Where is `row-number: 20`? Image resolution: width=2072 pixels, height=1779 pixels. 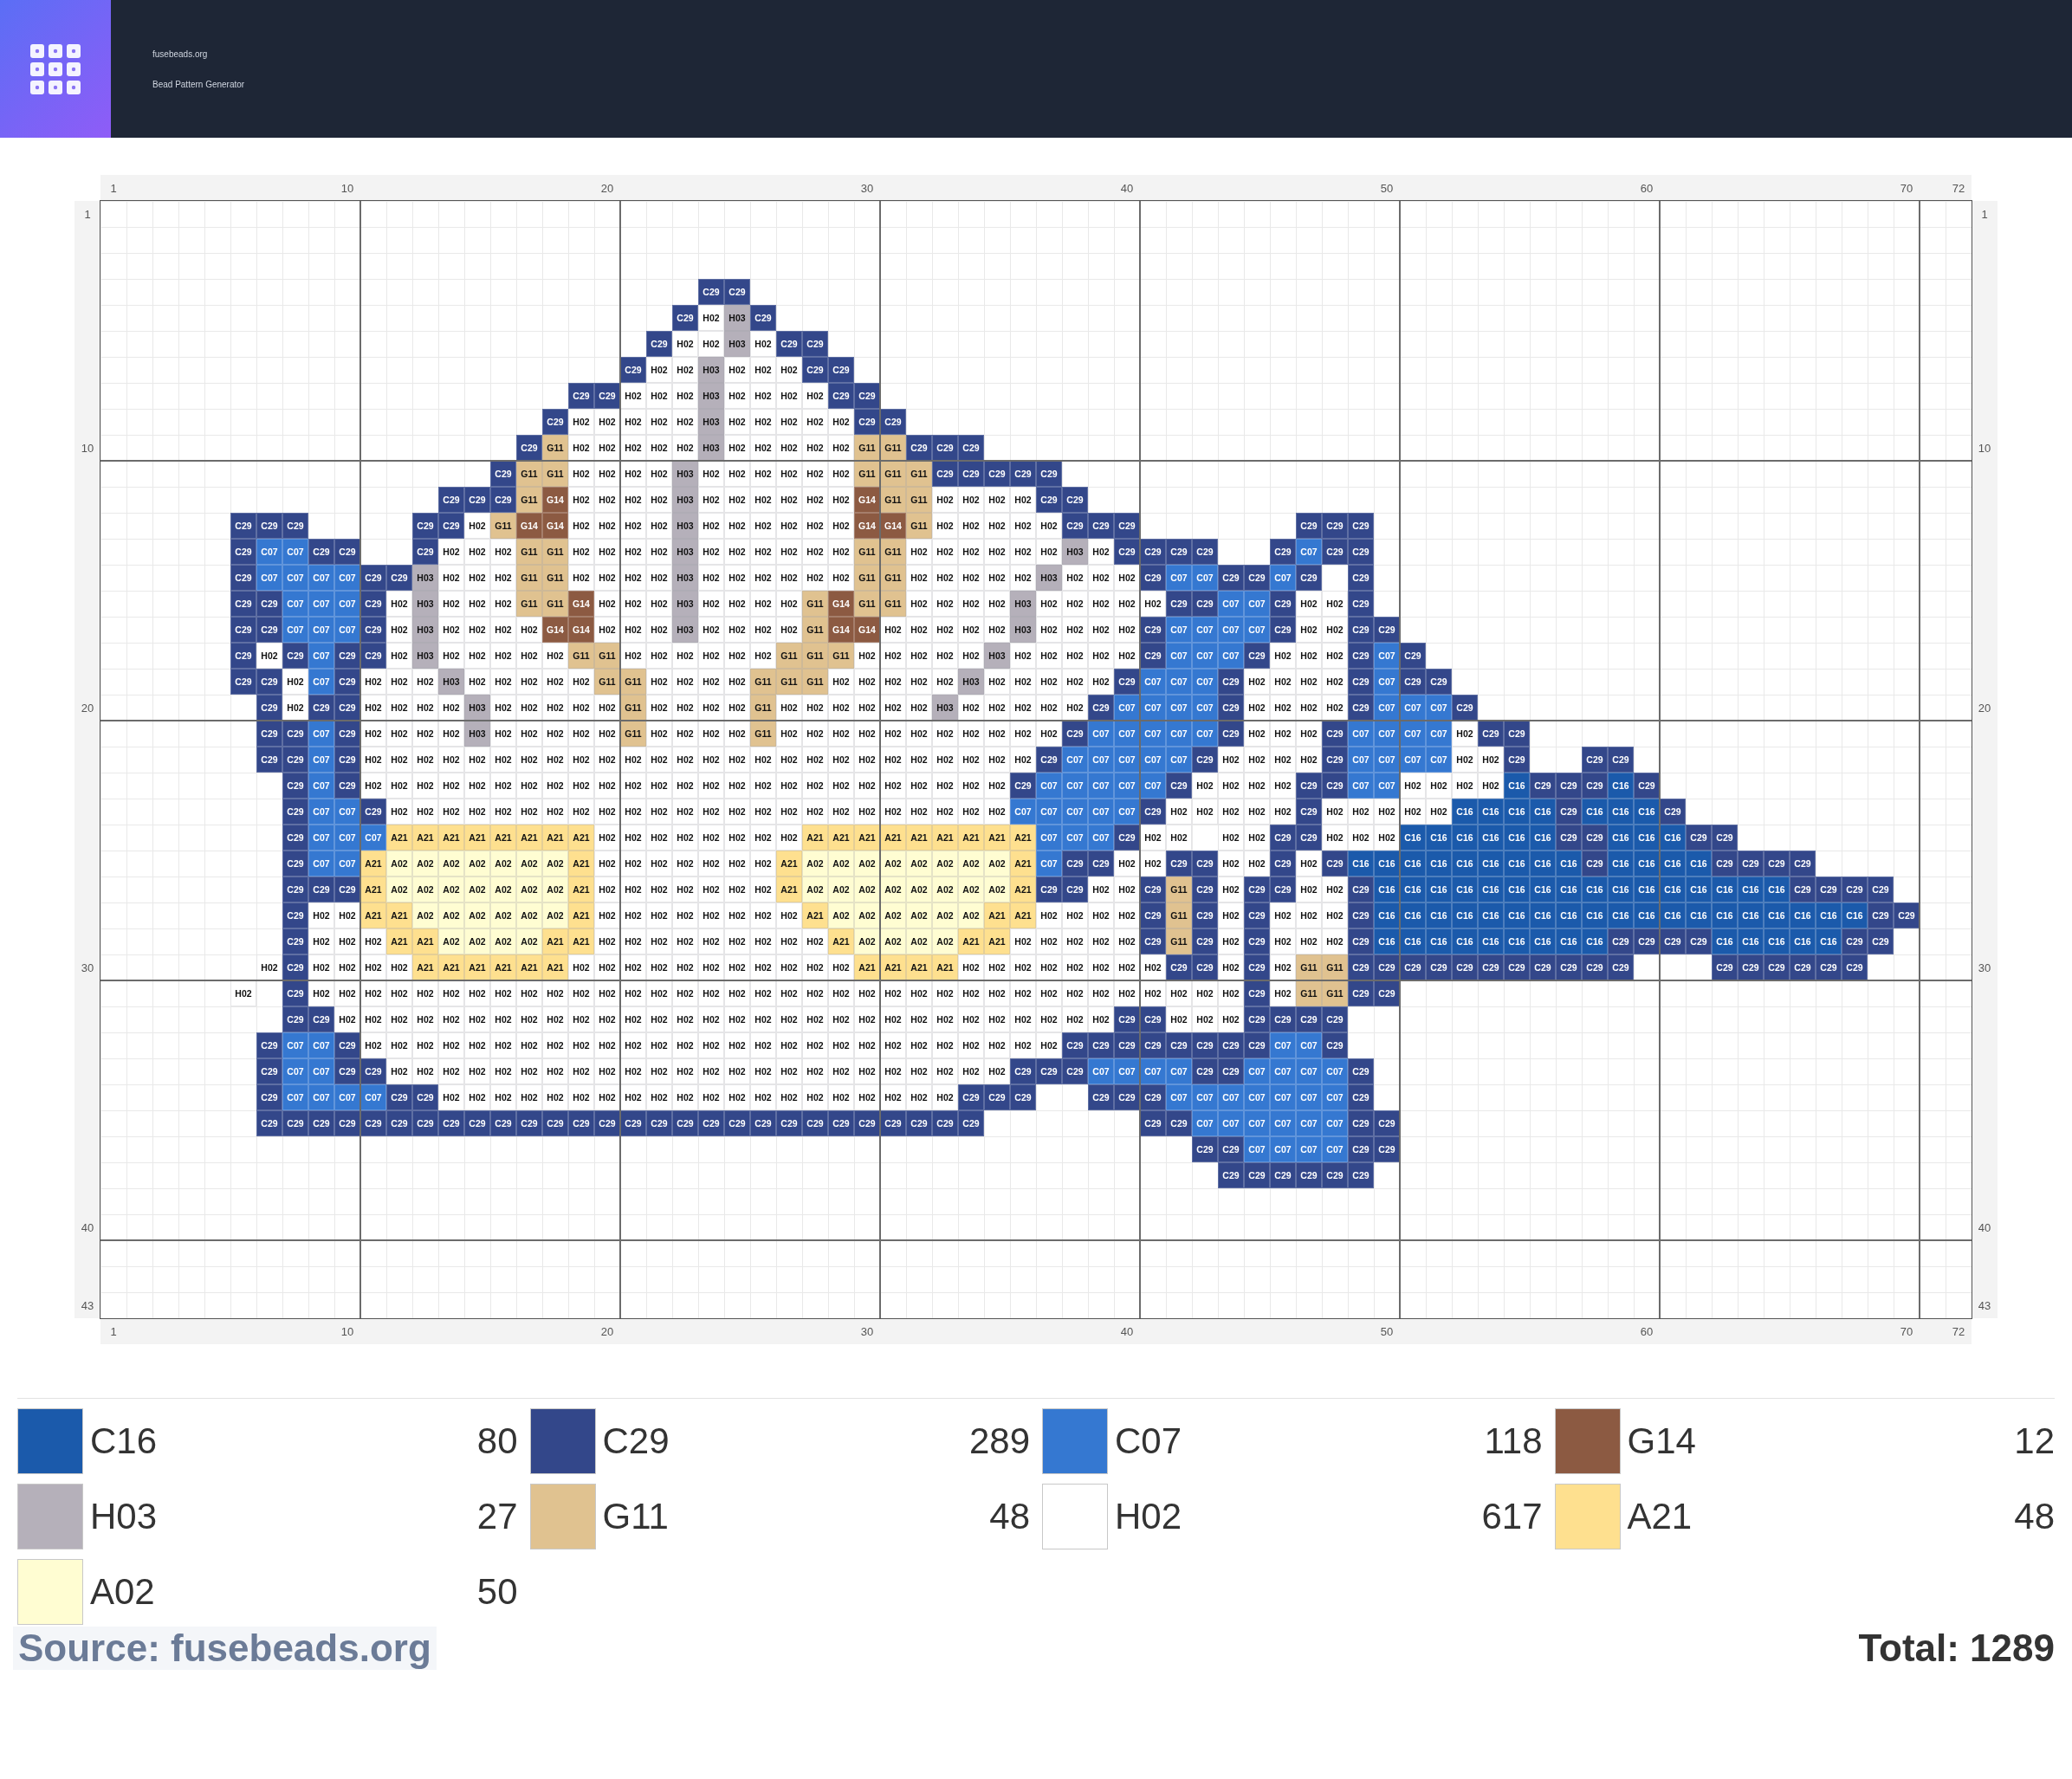
row-number: 20 is located at coordinates (1984, 708).